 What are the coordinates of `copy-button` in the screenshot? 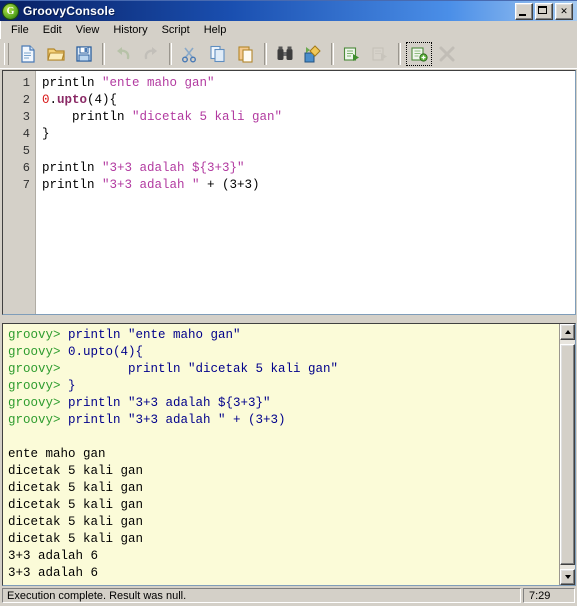 It's located at (218, 54).